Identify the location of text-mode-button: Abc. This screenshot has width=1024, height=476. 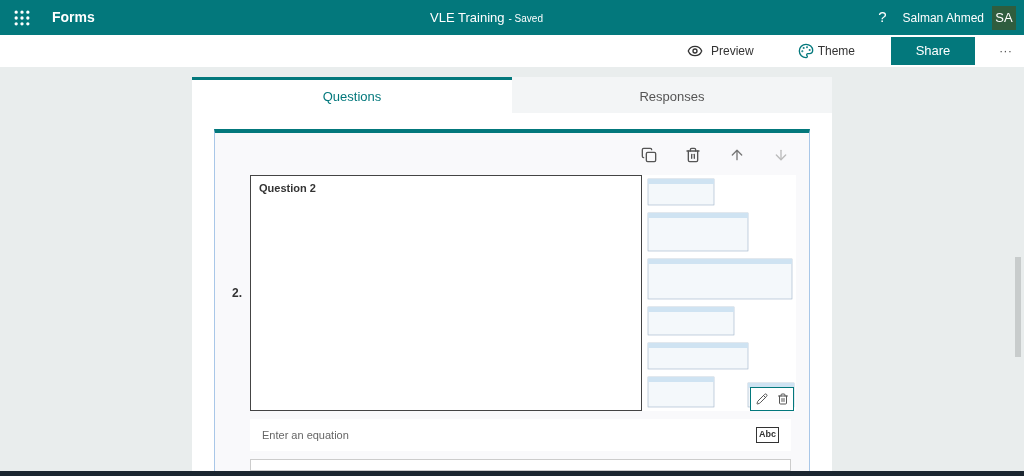
(767, 435).